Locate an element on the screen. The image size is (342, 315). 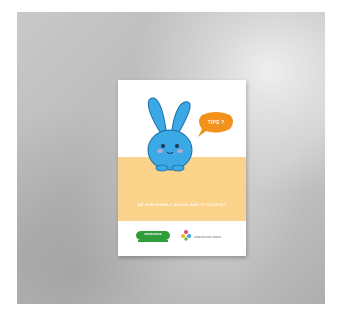
sparbanken-logo-underline is located at coordinates (153, 241).